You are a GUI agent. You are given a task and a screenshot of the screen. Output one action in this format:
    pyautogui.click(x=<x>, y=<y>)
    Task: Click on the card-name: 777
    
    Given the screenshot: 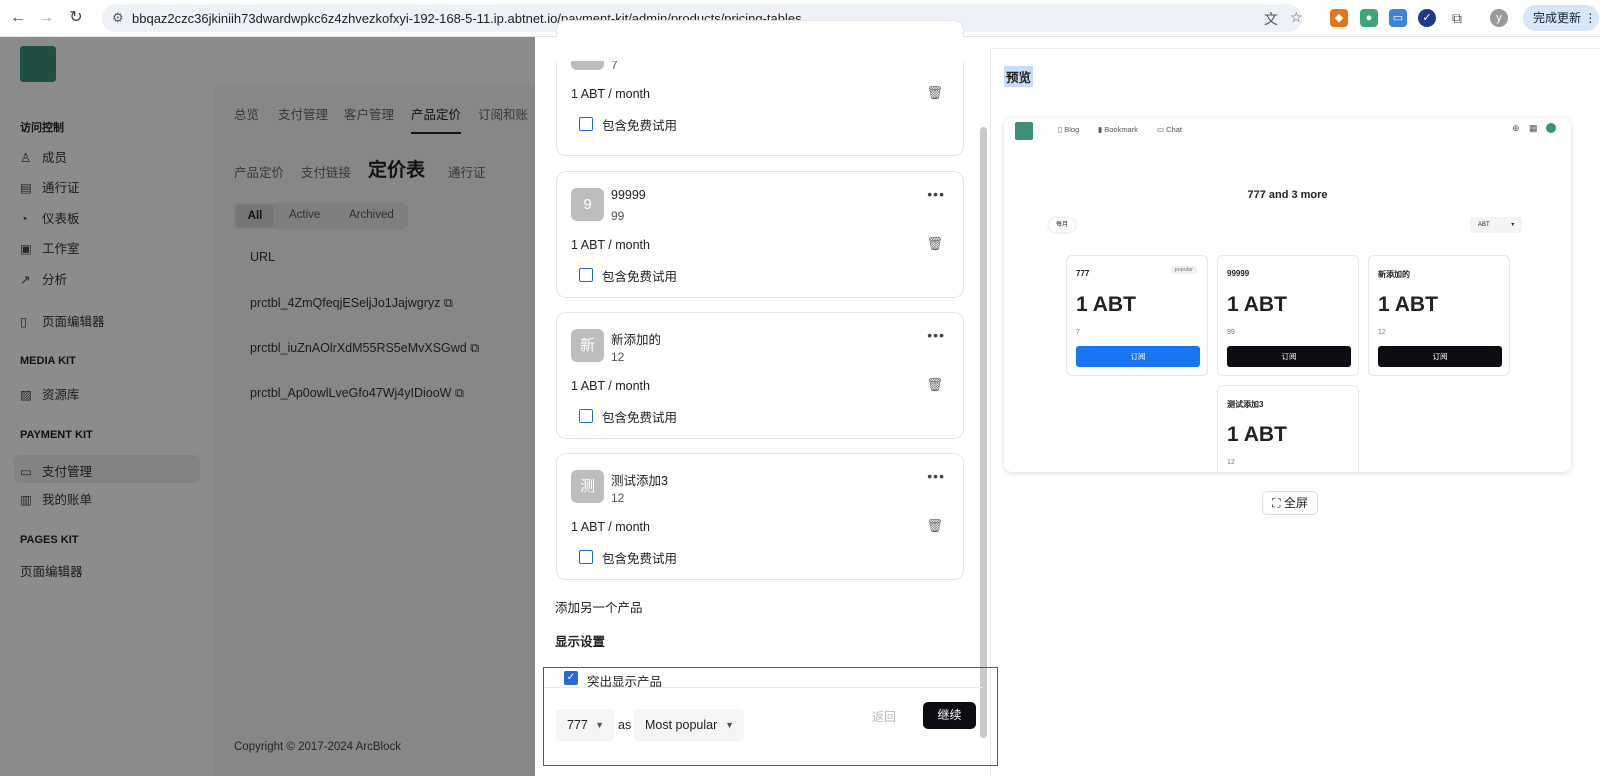 What is the action you would take?
    pyautogui.click(x=1083, y=273)
    